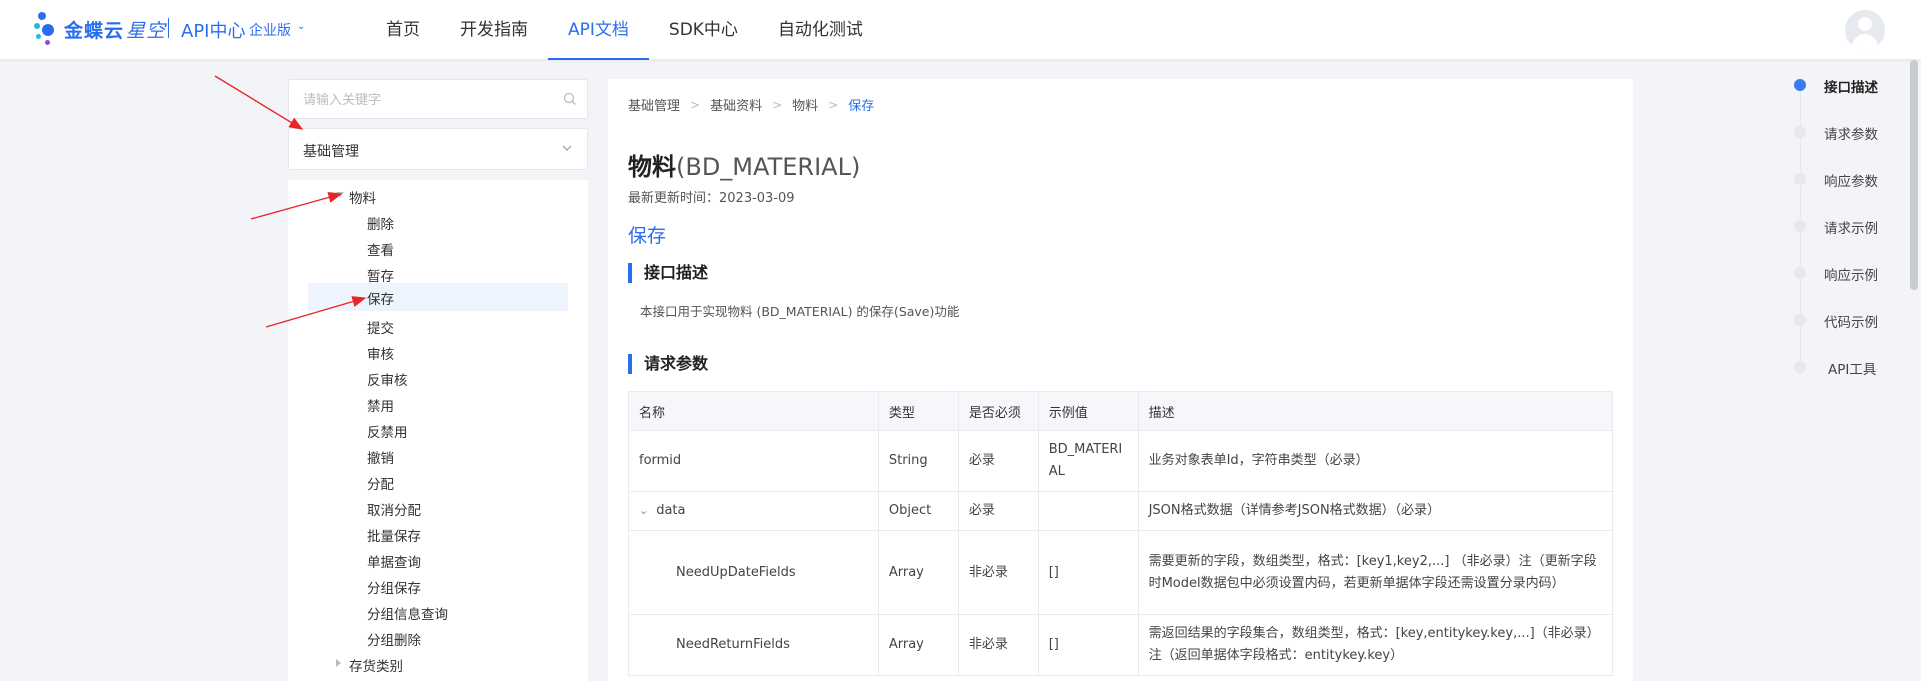 The image size is (1921, 681). I want to click on col-header-example: 示例值, so click(1088, 411).